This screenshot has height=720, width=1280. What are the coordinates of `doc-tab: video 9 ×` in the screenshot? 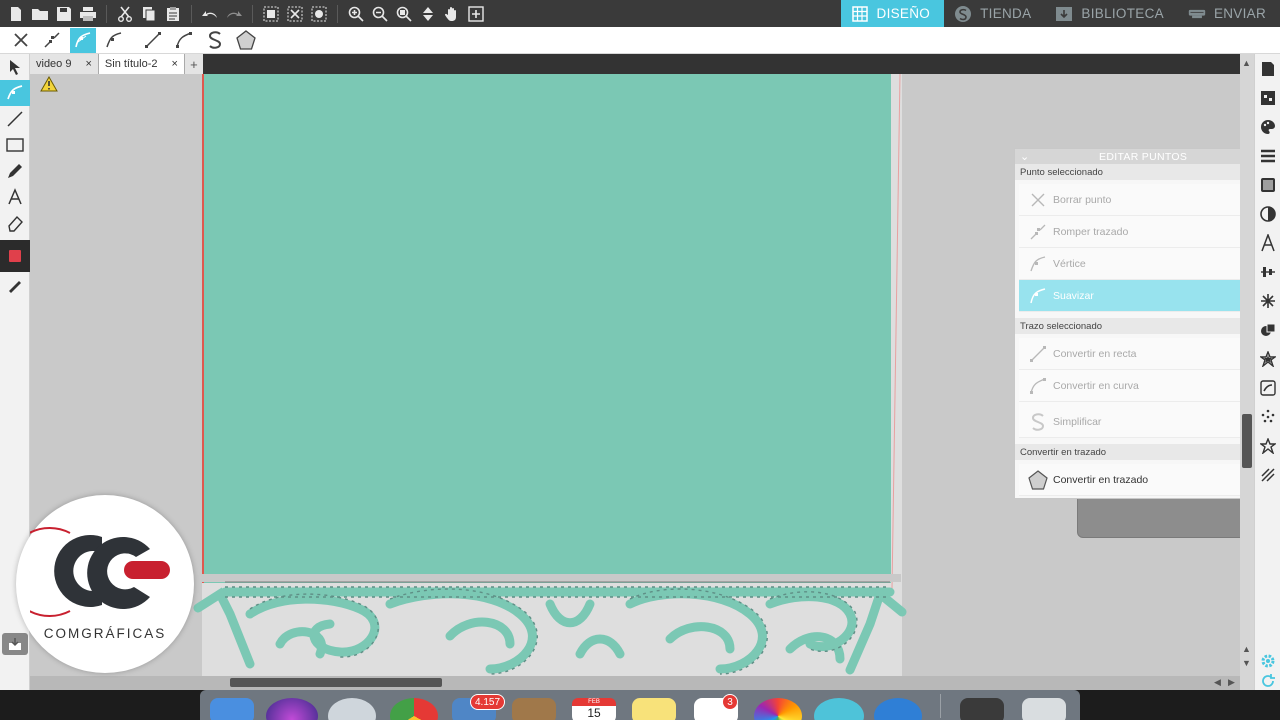 It's located at (64, 64).